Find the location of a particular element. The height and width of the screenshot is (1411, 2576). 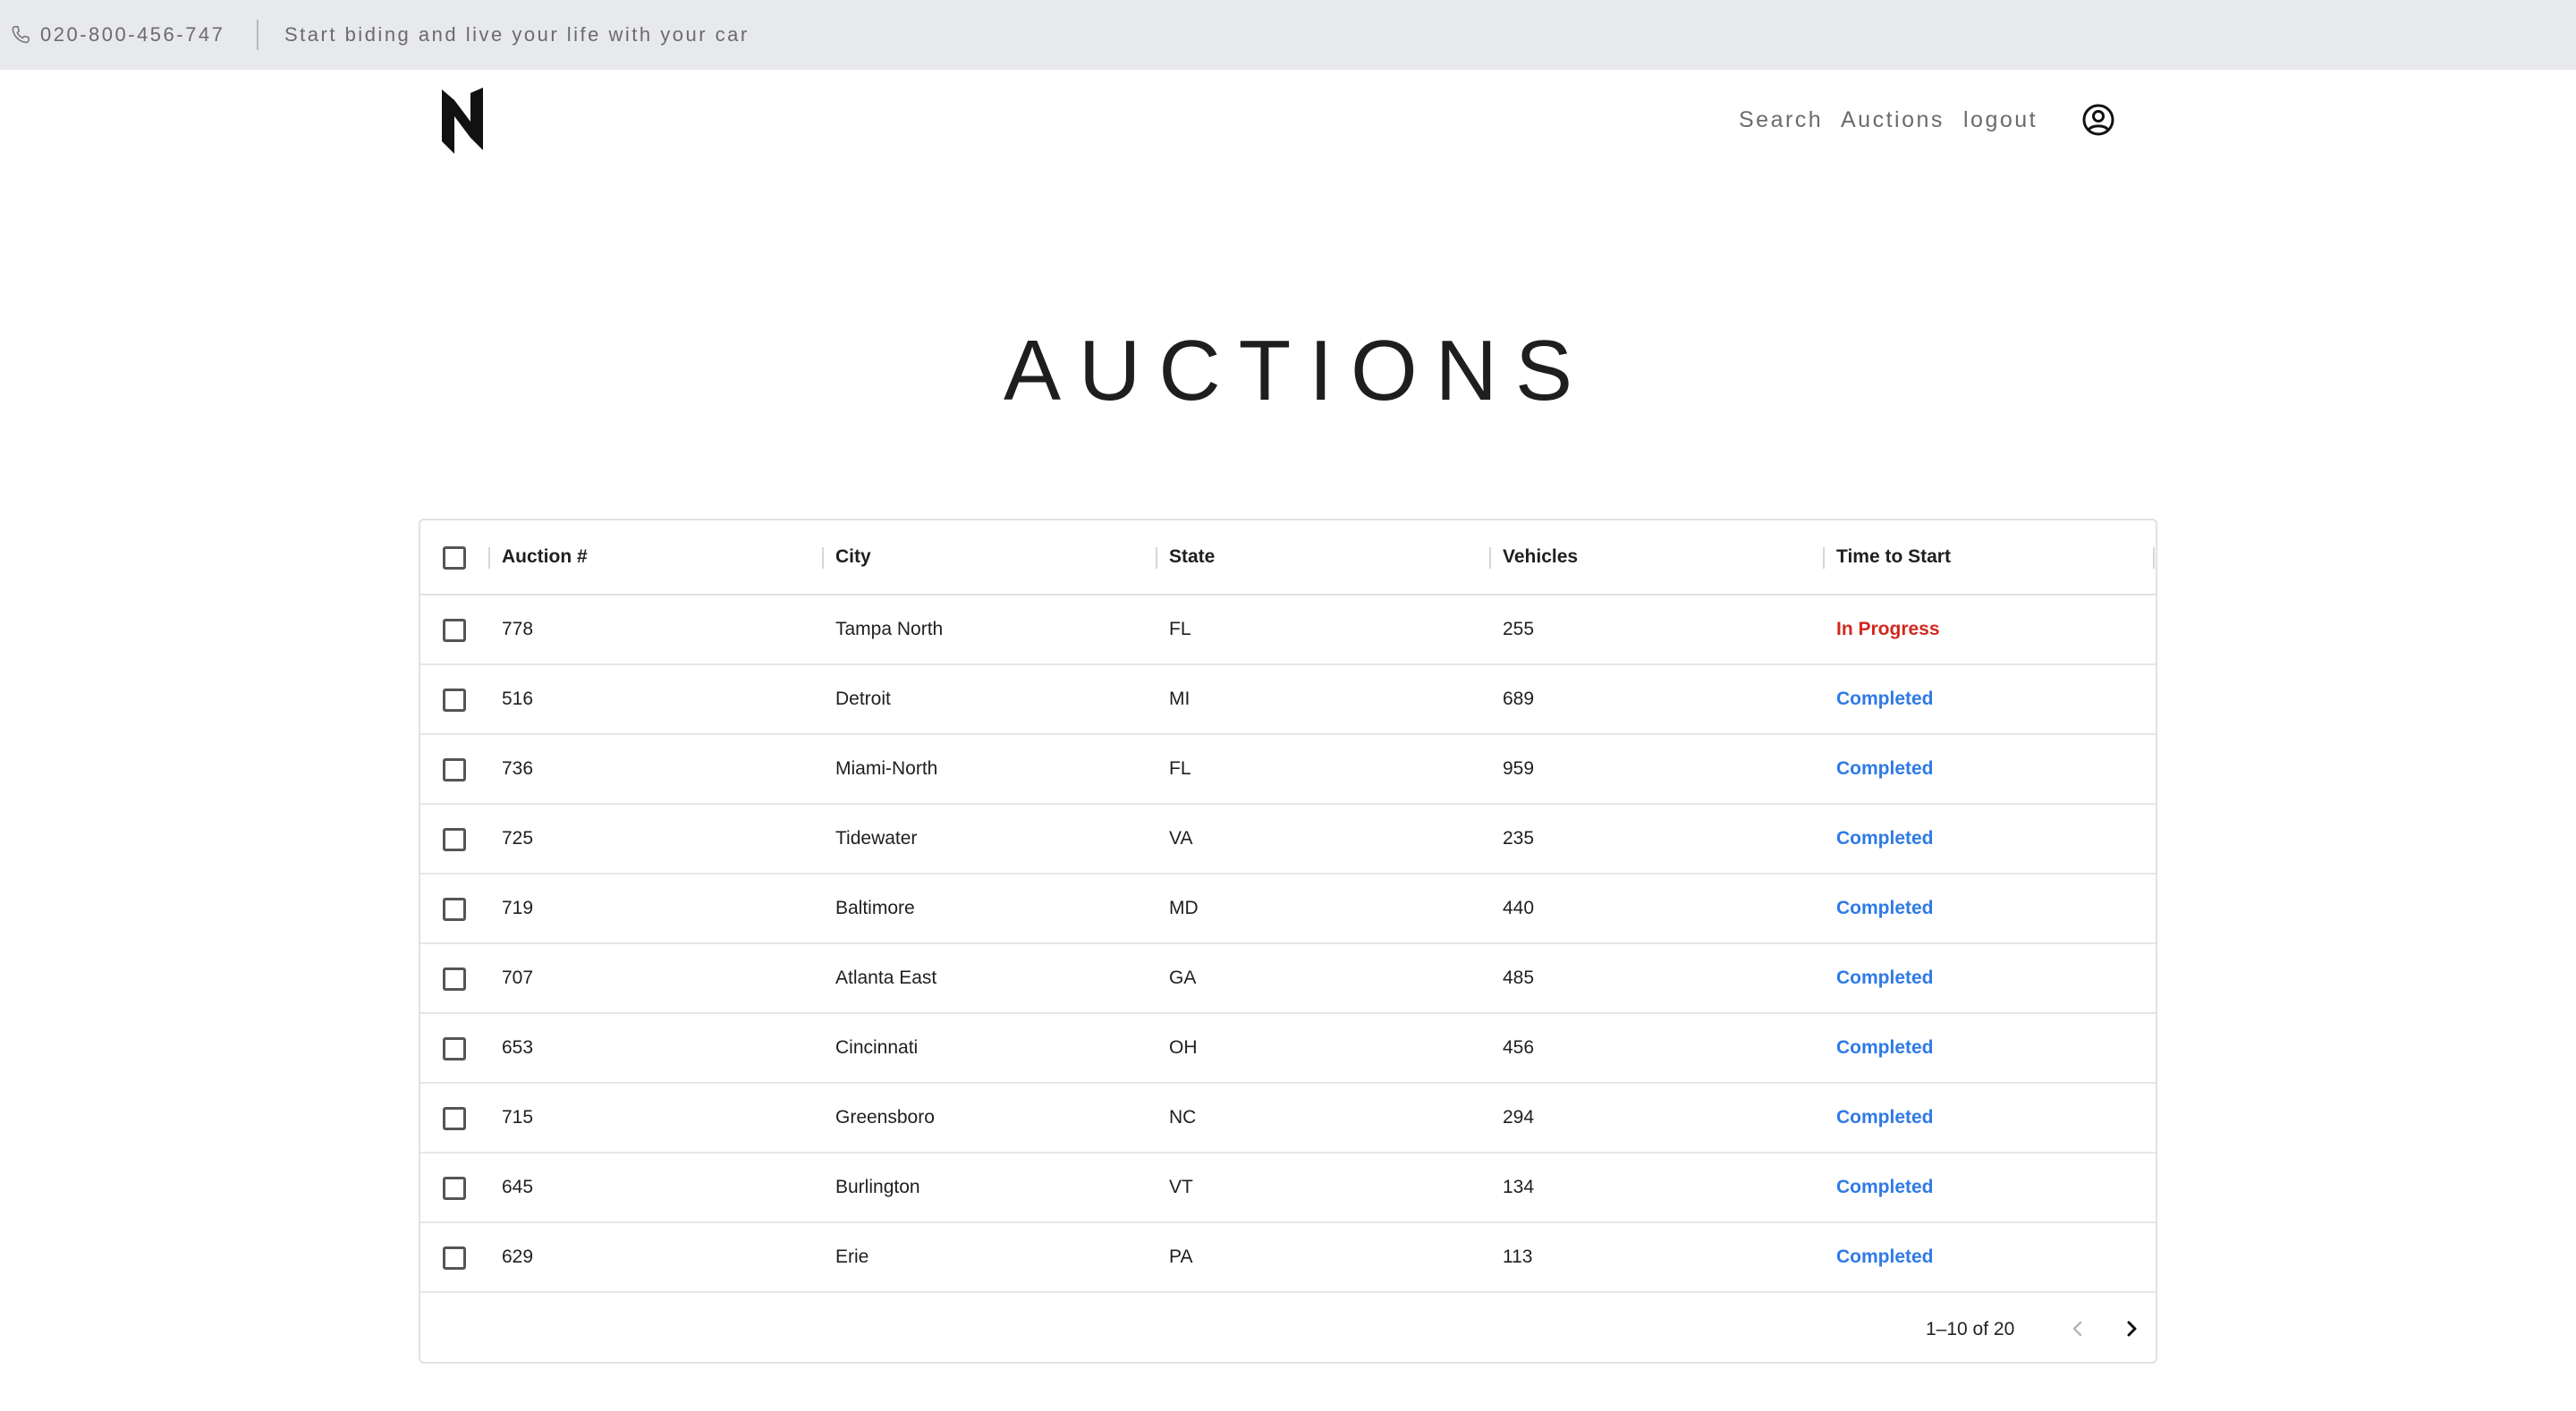

column-header-vehicles: Vehicles is located at coordinates (1540, 557).